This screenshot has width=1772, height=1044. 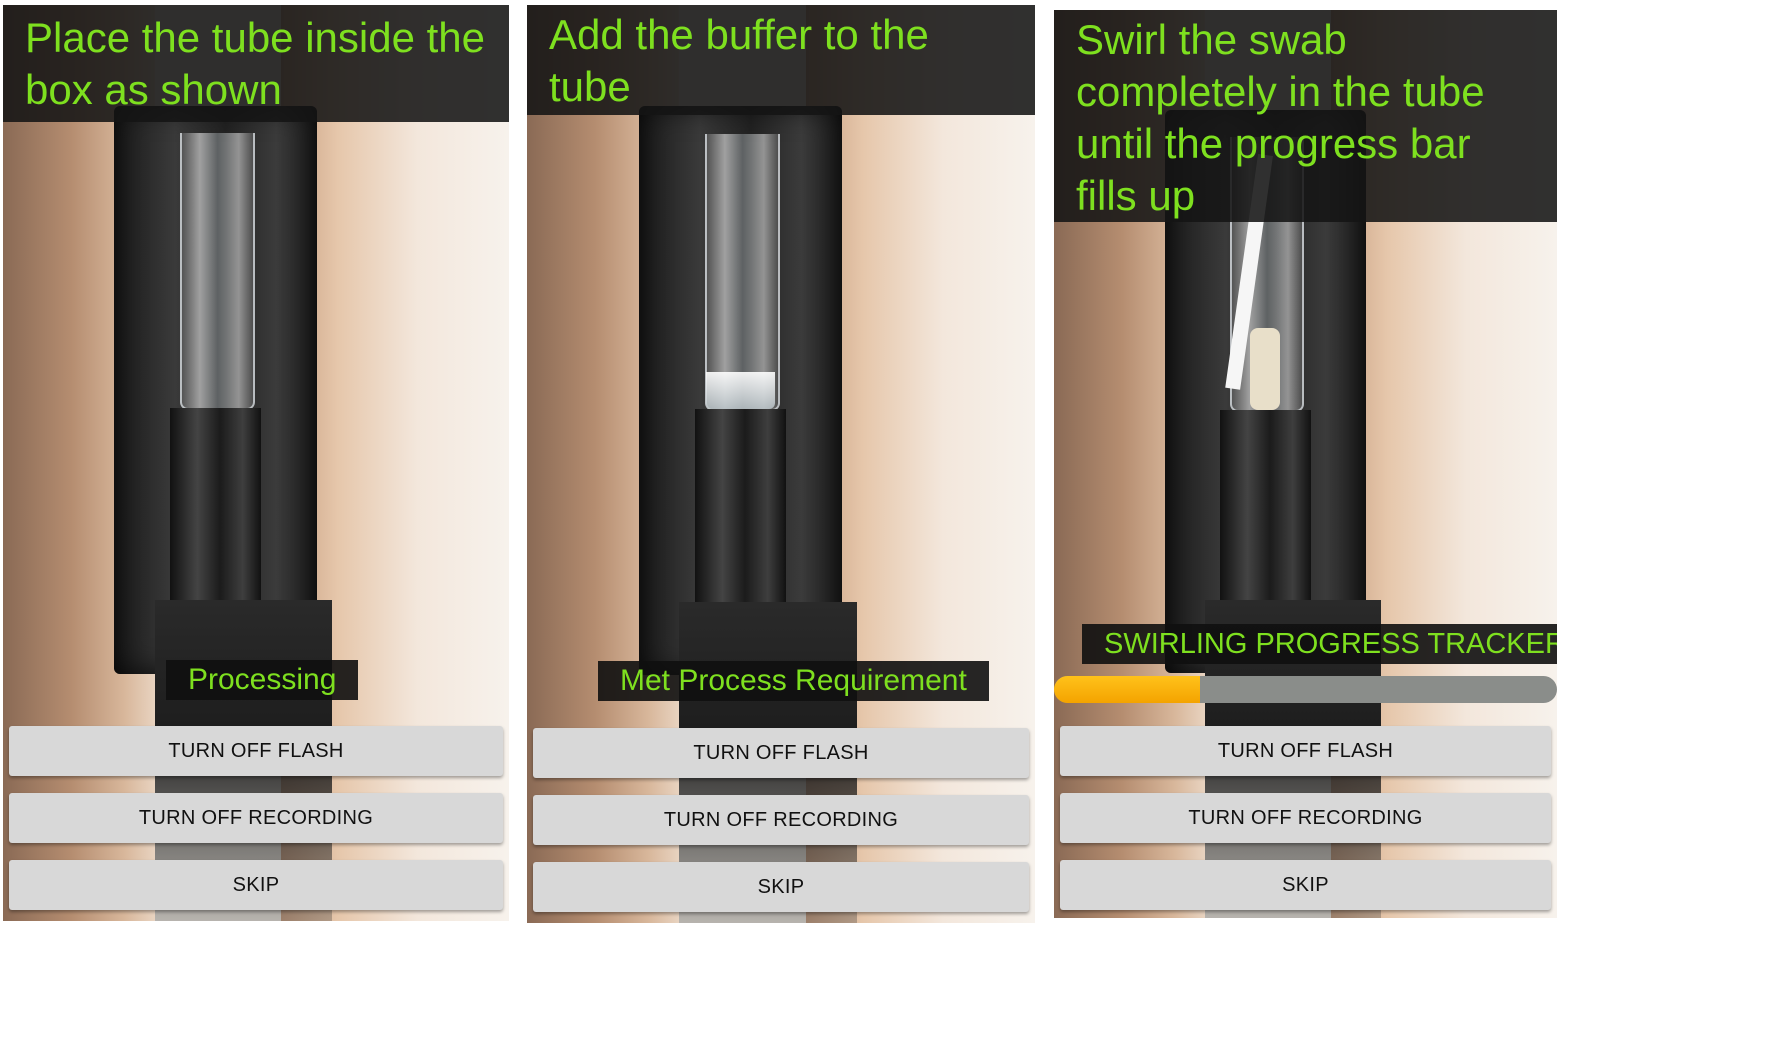 I want to click on swirling-progress-tracker-label: SWIRLING PROGRESS TRACKER, so click(x=1319, y=644).